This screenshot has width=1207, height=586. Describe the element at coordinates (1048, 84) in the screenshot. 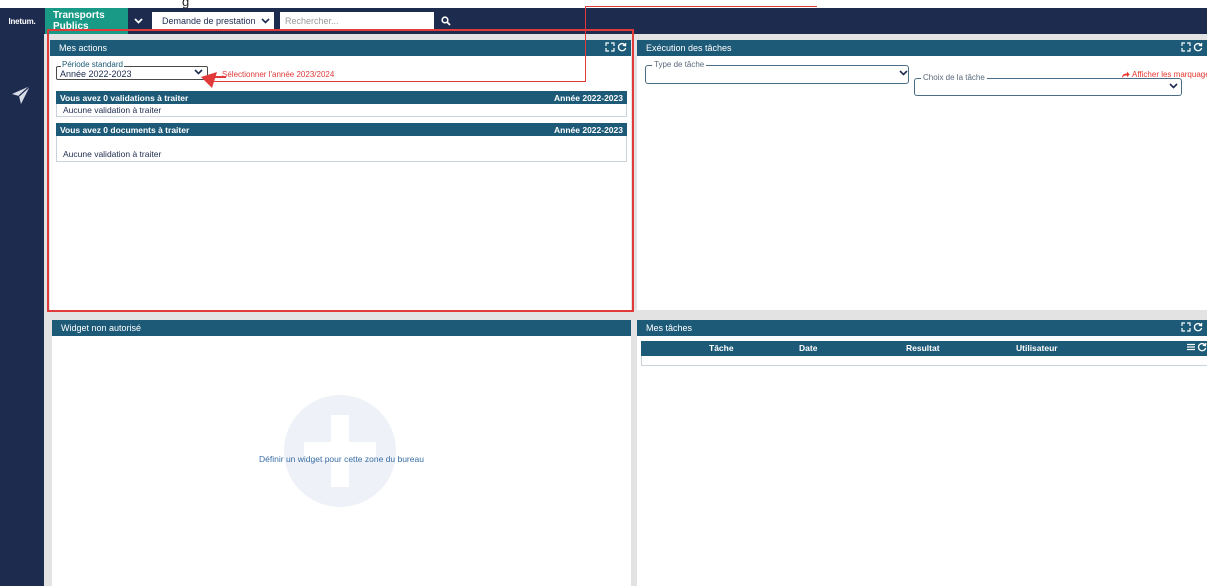

I see `choix-tache-select: Choix de la tâche` at that location.